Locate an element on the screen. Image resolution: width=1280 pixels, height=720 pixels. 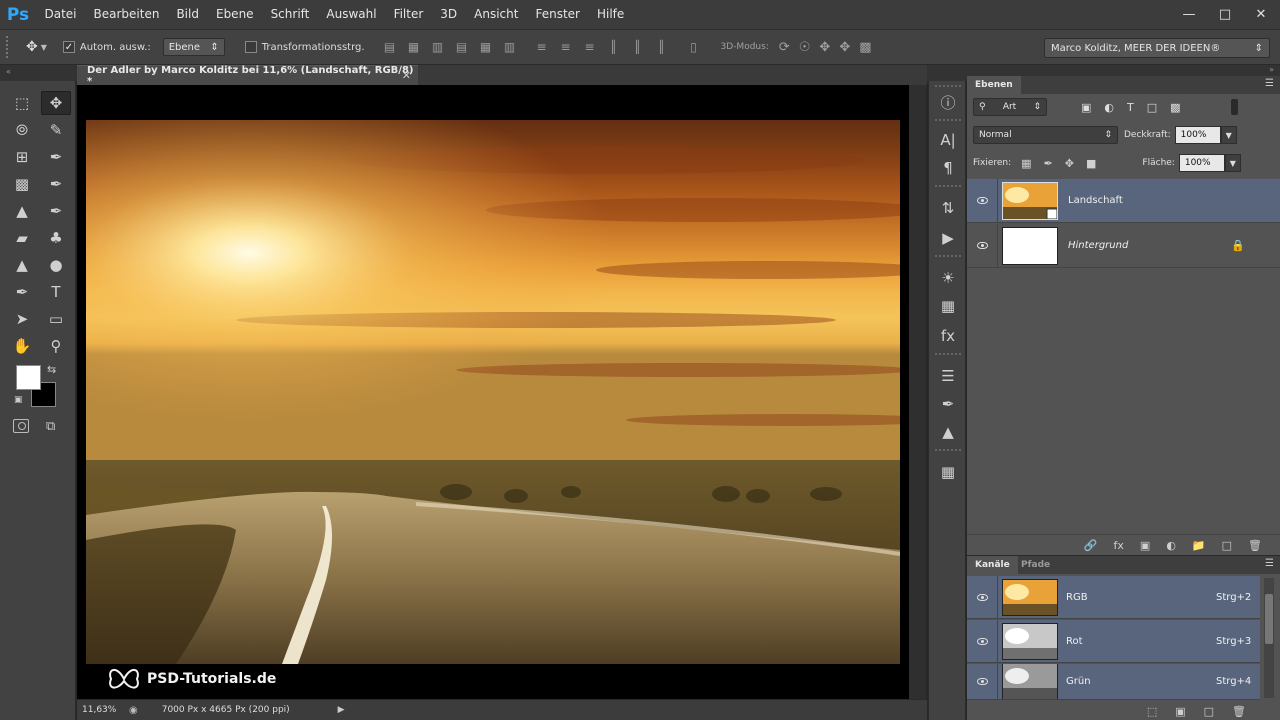
document-vertical-scrollbar is located at coordinates (917, 392).